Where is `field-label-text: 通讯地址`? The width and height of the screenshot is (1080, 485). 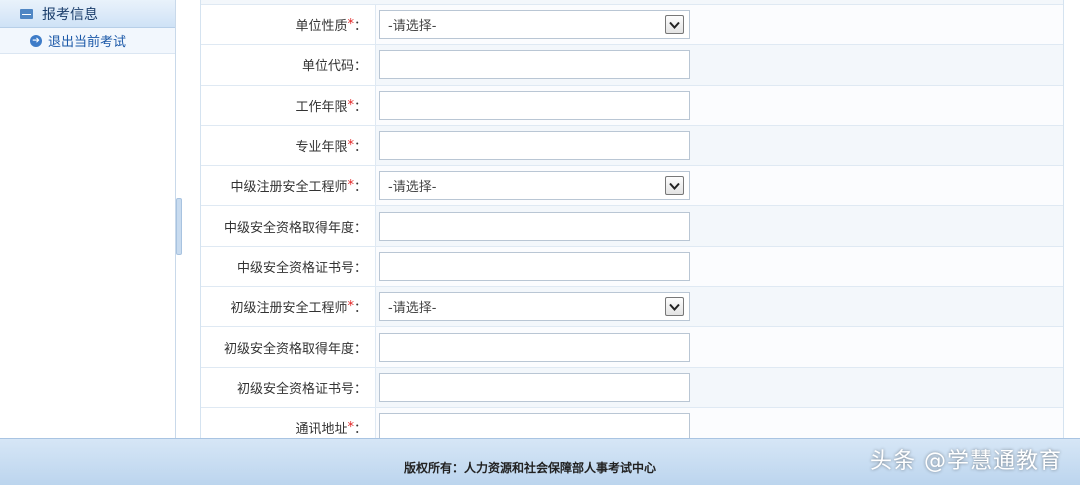 field-label-text: 通讯地址 is located at coordinates (321, 430).